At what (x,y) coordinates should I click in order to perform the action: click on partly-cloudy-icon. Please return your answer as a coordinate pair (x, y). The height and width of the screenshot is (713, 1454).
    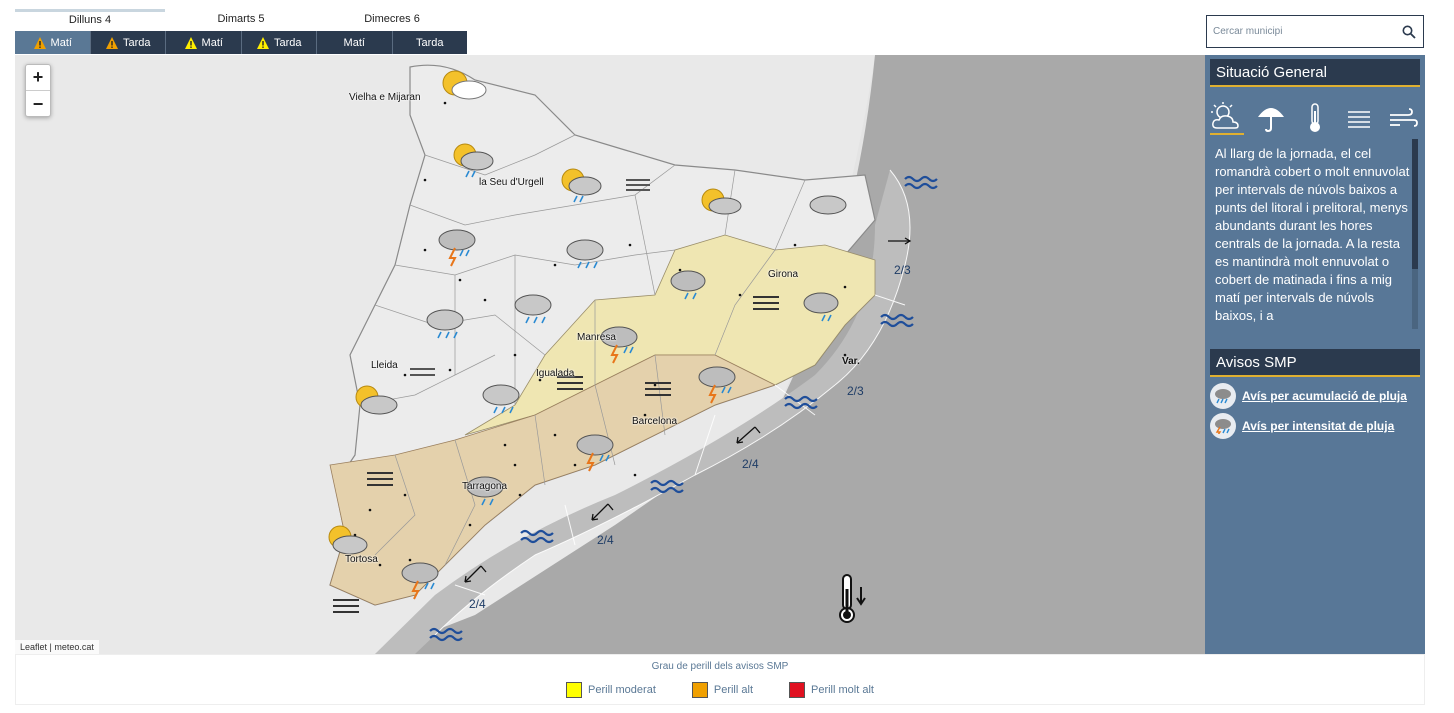
    Looking at the image, I should click on (1227, 118).